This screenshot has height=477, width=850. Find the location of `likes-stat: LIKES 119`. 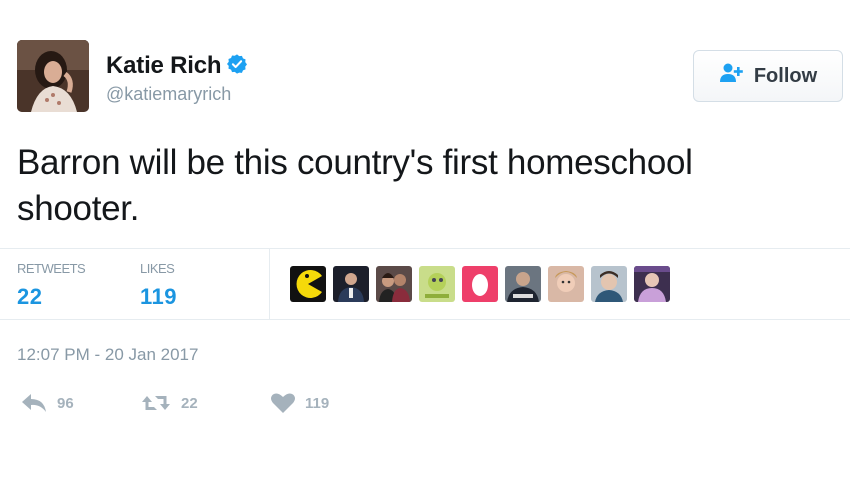

likes-stat: LIKES 119 is located at coordinates (158, 285).